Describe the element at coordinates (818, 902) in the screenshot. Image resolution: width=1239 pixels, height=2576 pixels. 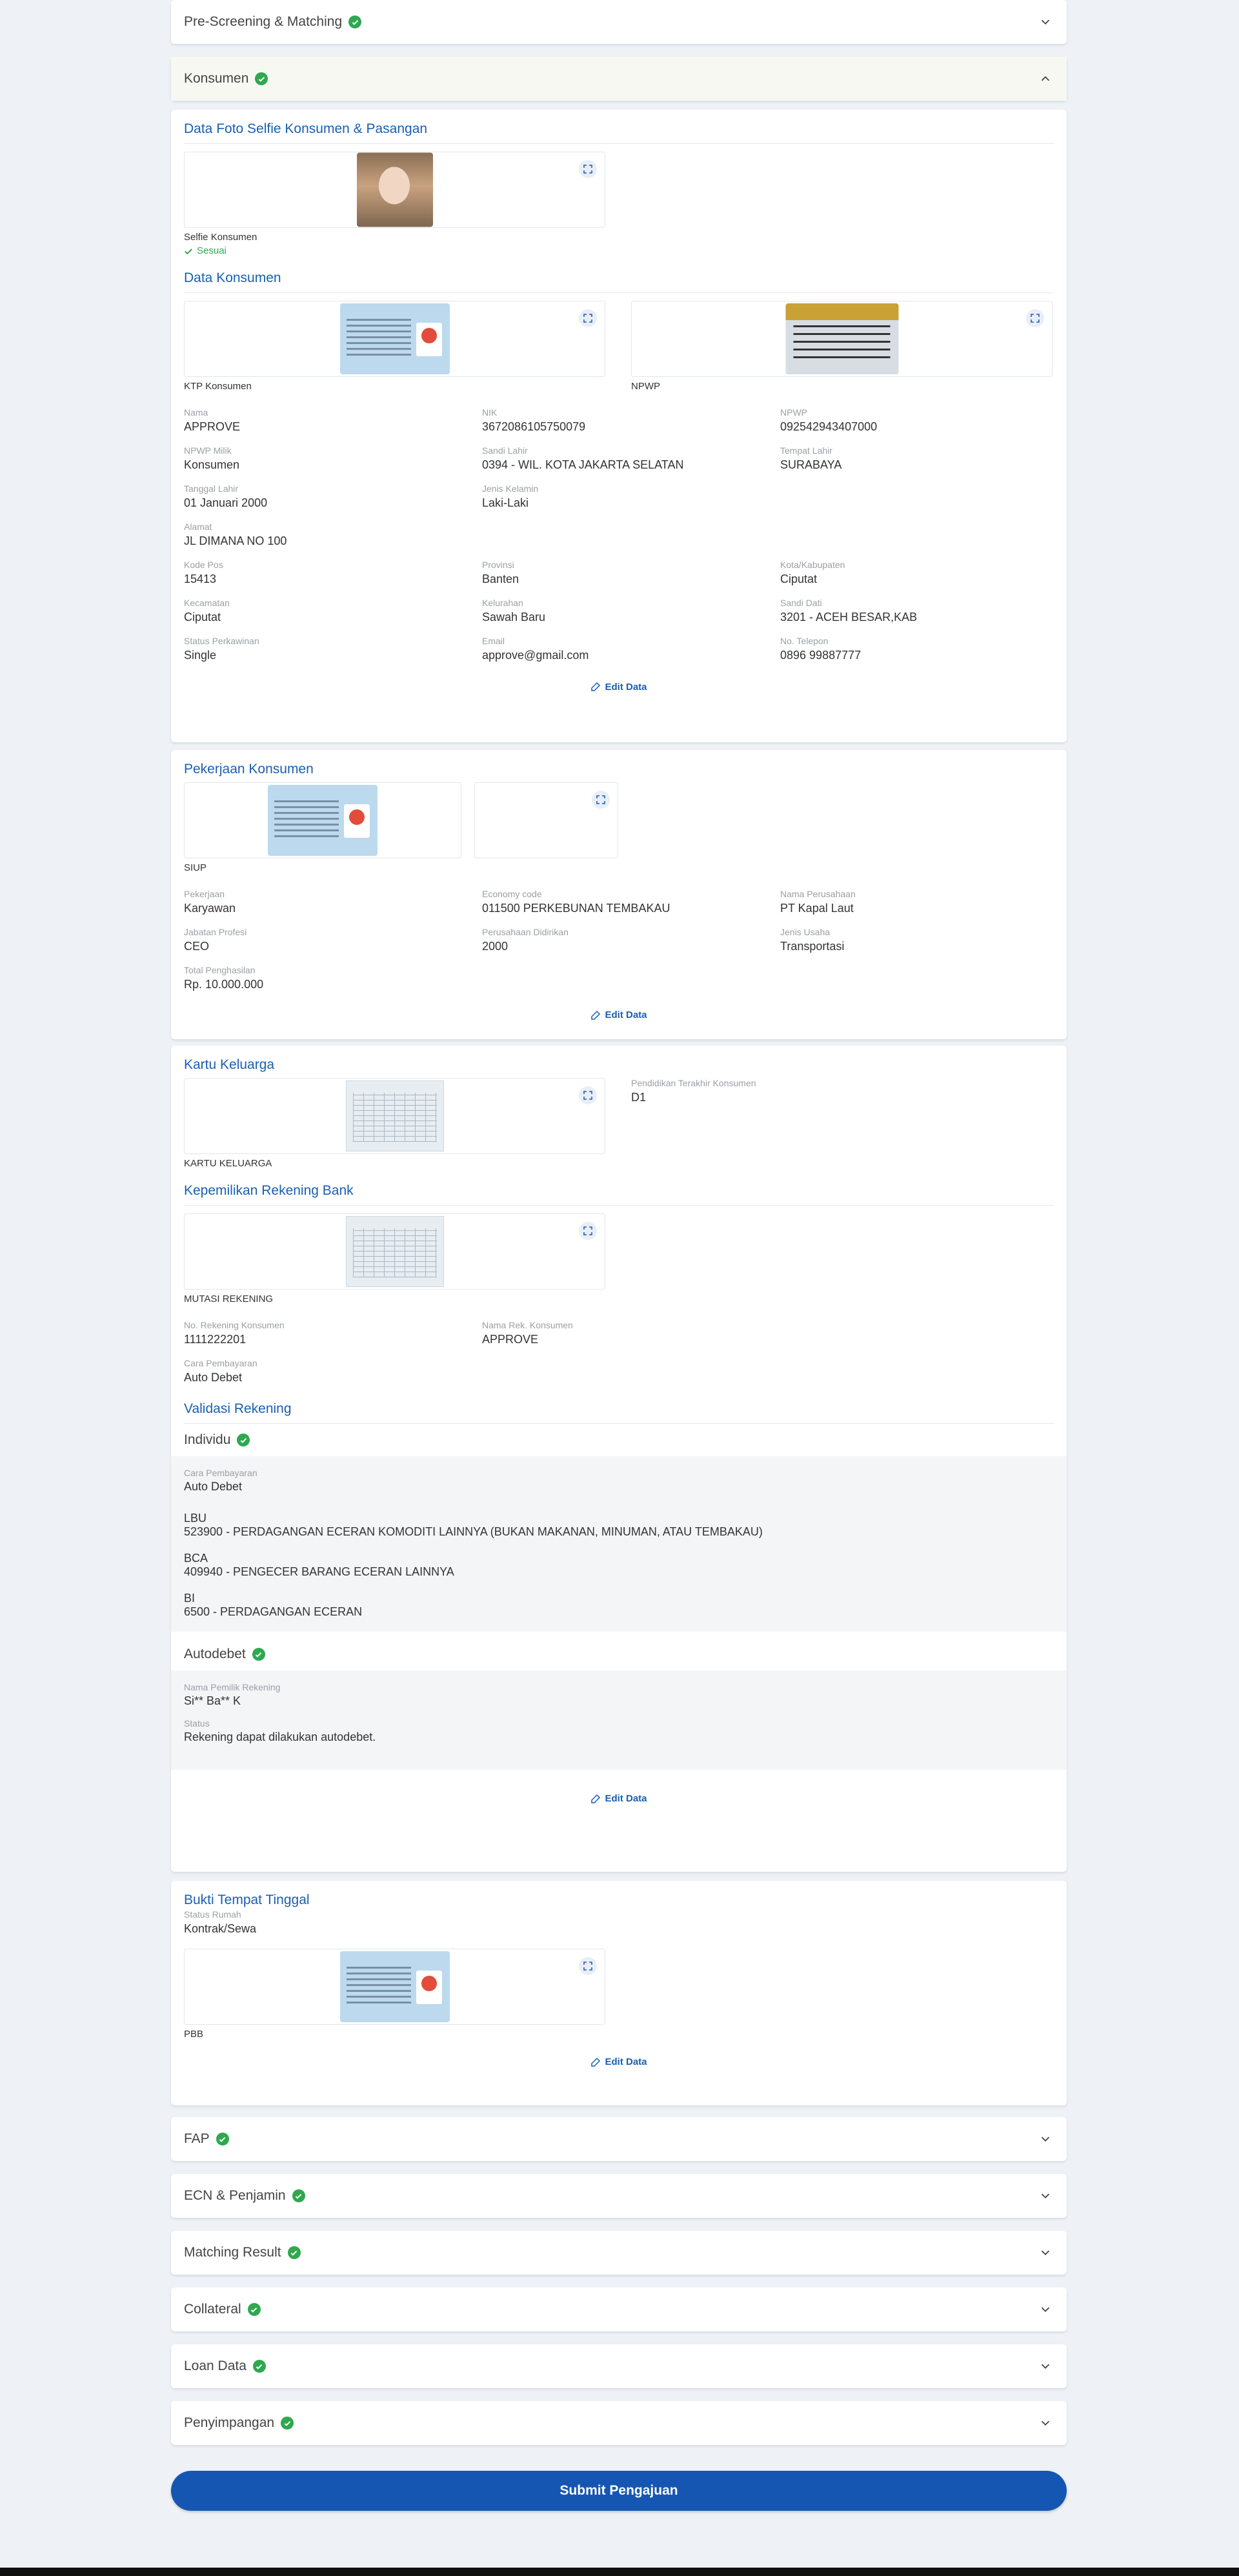
I see `field-nama-perusahaan: Nama Perusahaan PT Kapal Laut` at that location.